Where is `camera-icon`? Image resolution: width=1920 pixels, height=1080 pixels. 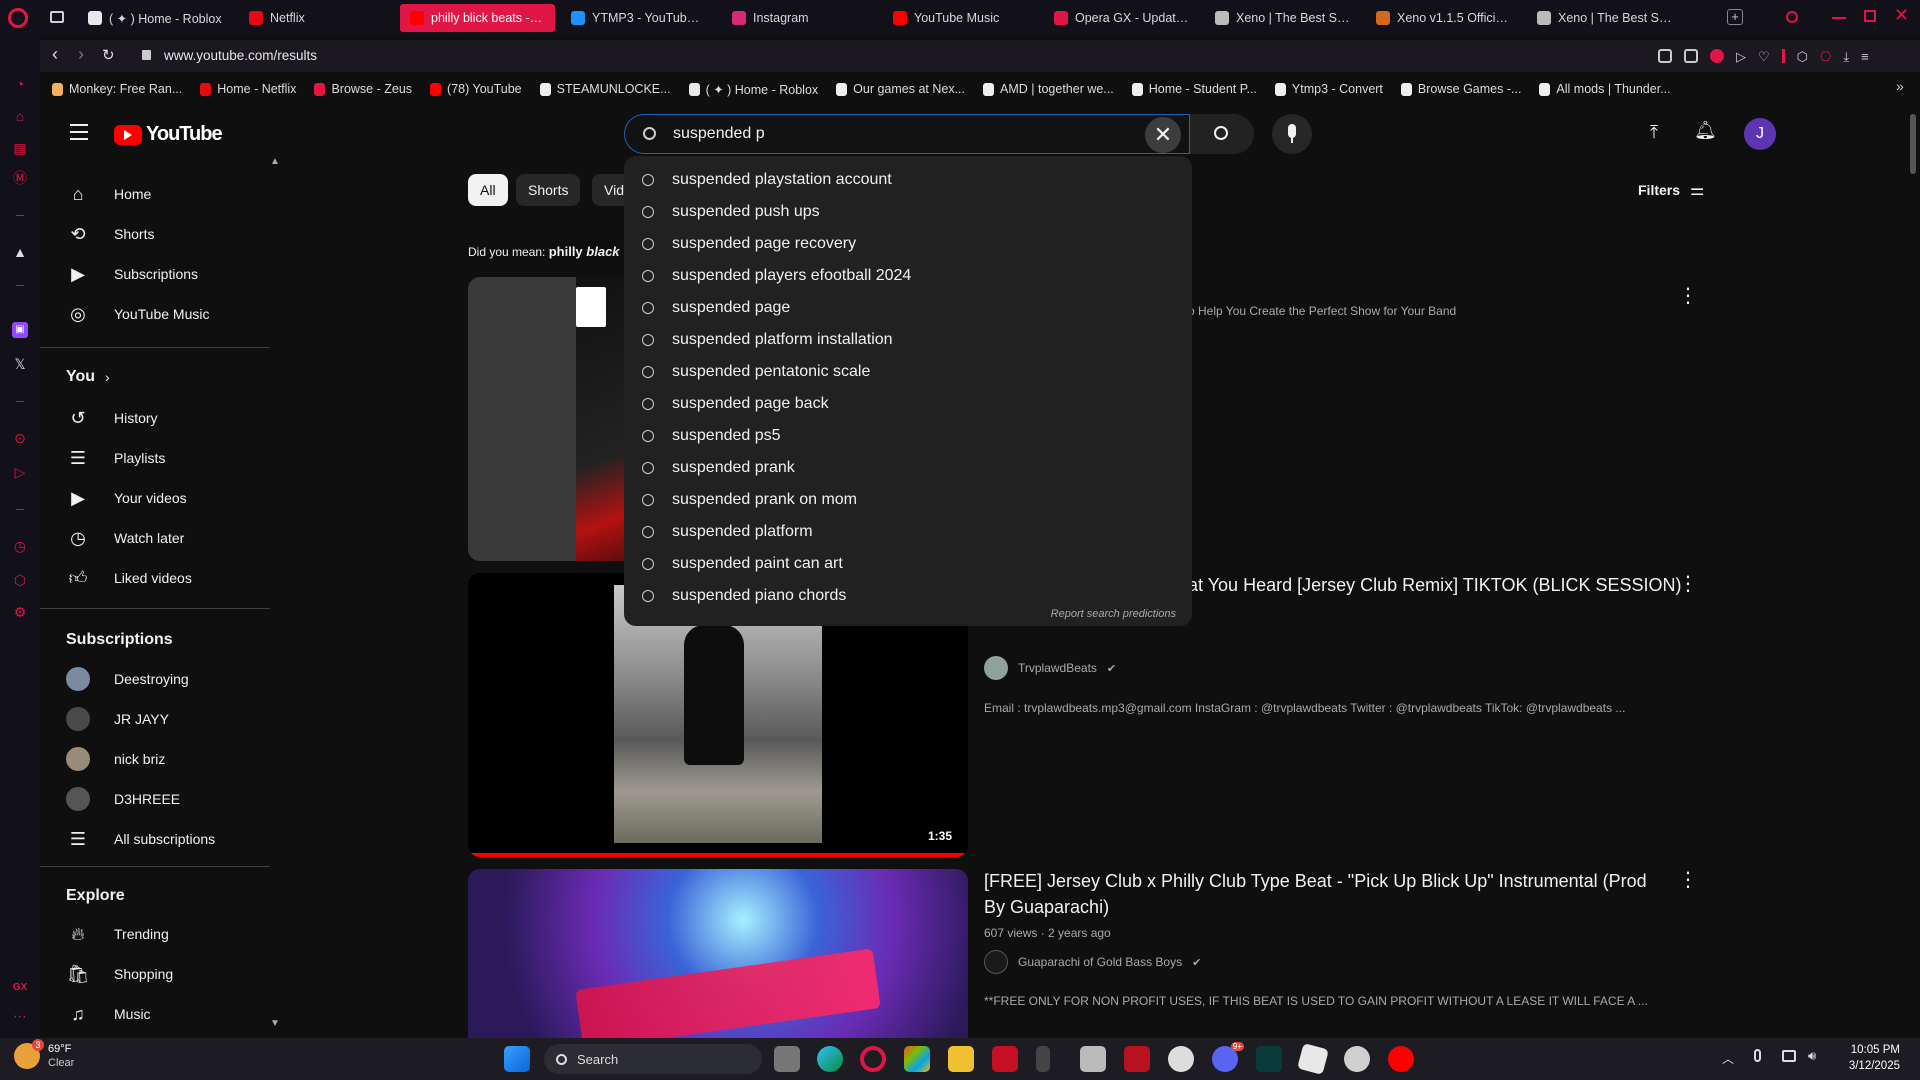
camera-icon is located at coordinates (1691, 56).